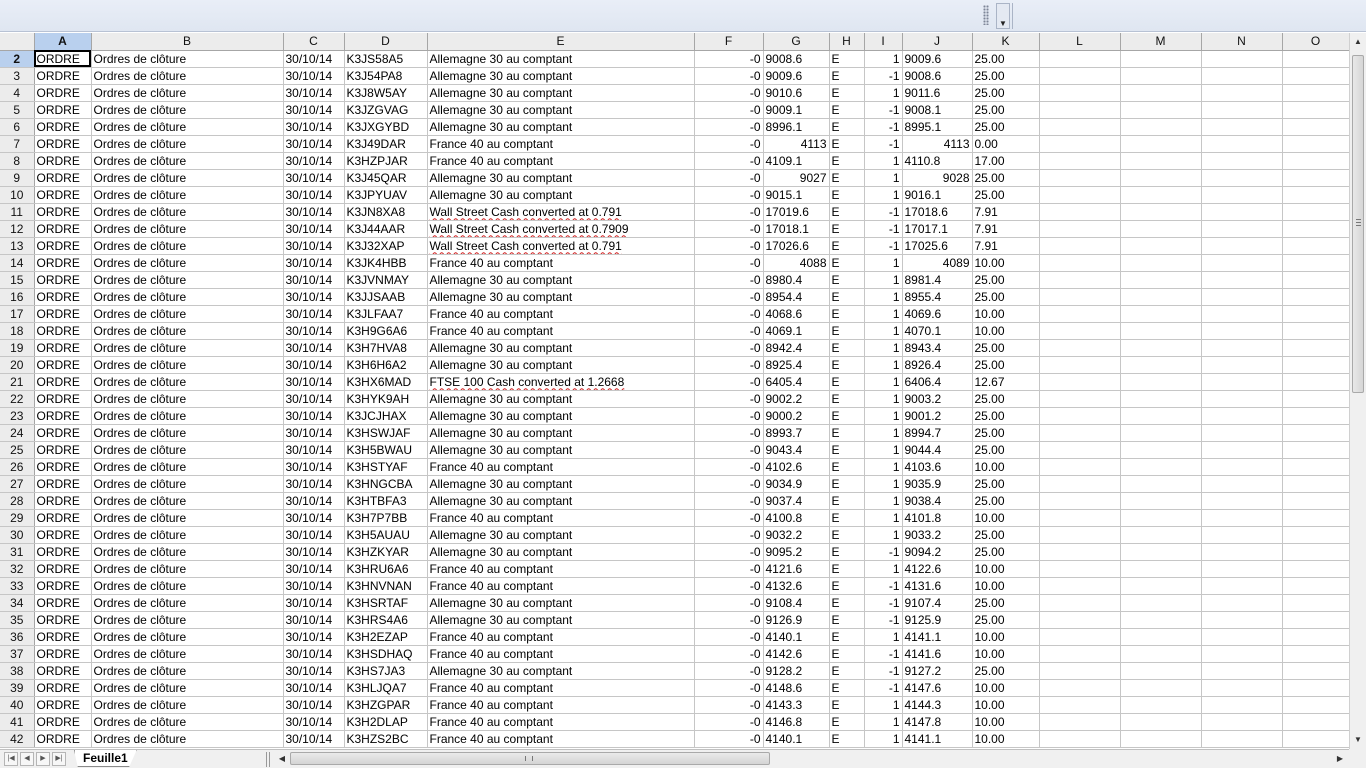 This screenshot has height=768, width=1366. What do you see at coordinates (937, 467) in the screenshot?
I see `cell-j: 4103.6` at bounding box center [937, 467].